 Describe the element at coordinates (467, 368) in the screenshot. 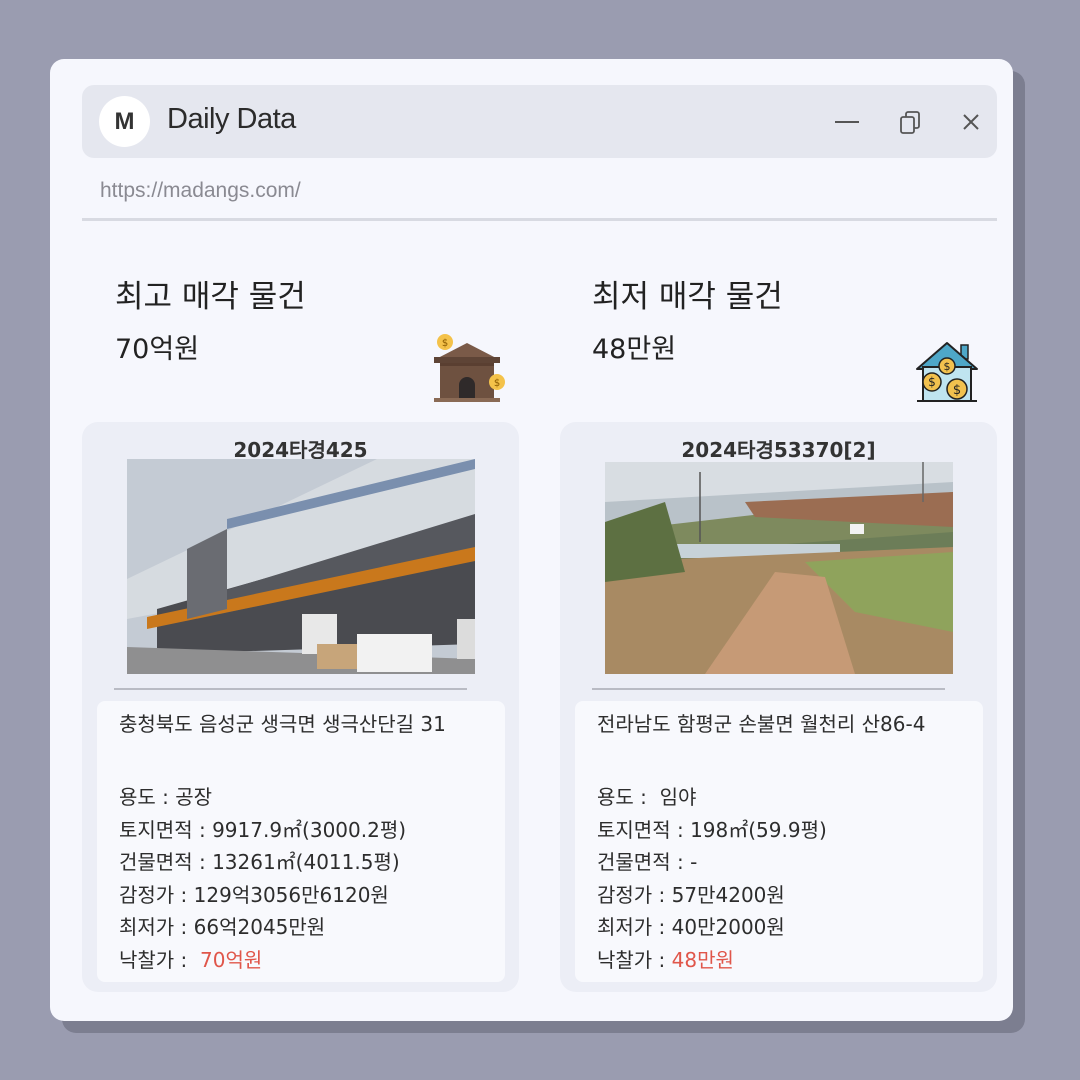

I see `warehouse-money-icon: $ $` at that location.